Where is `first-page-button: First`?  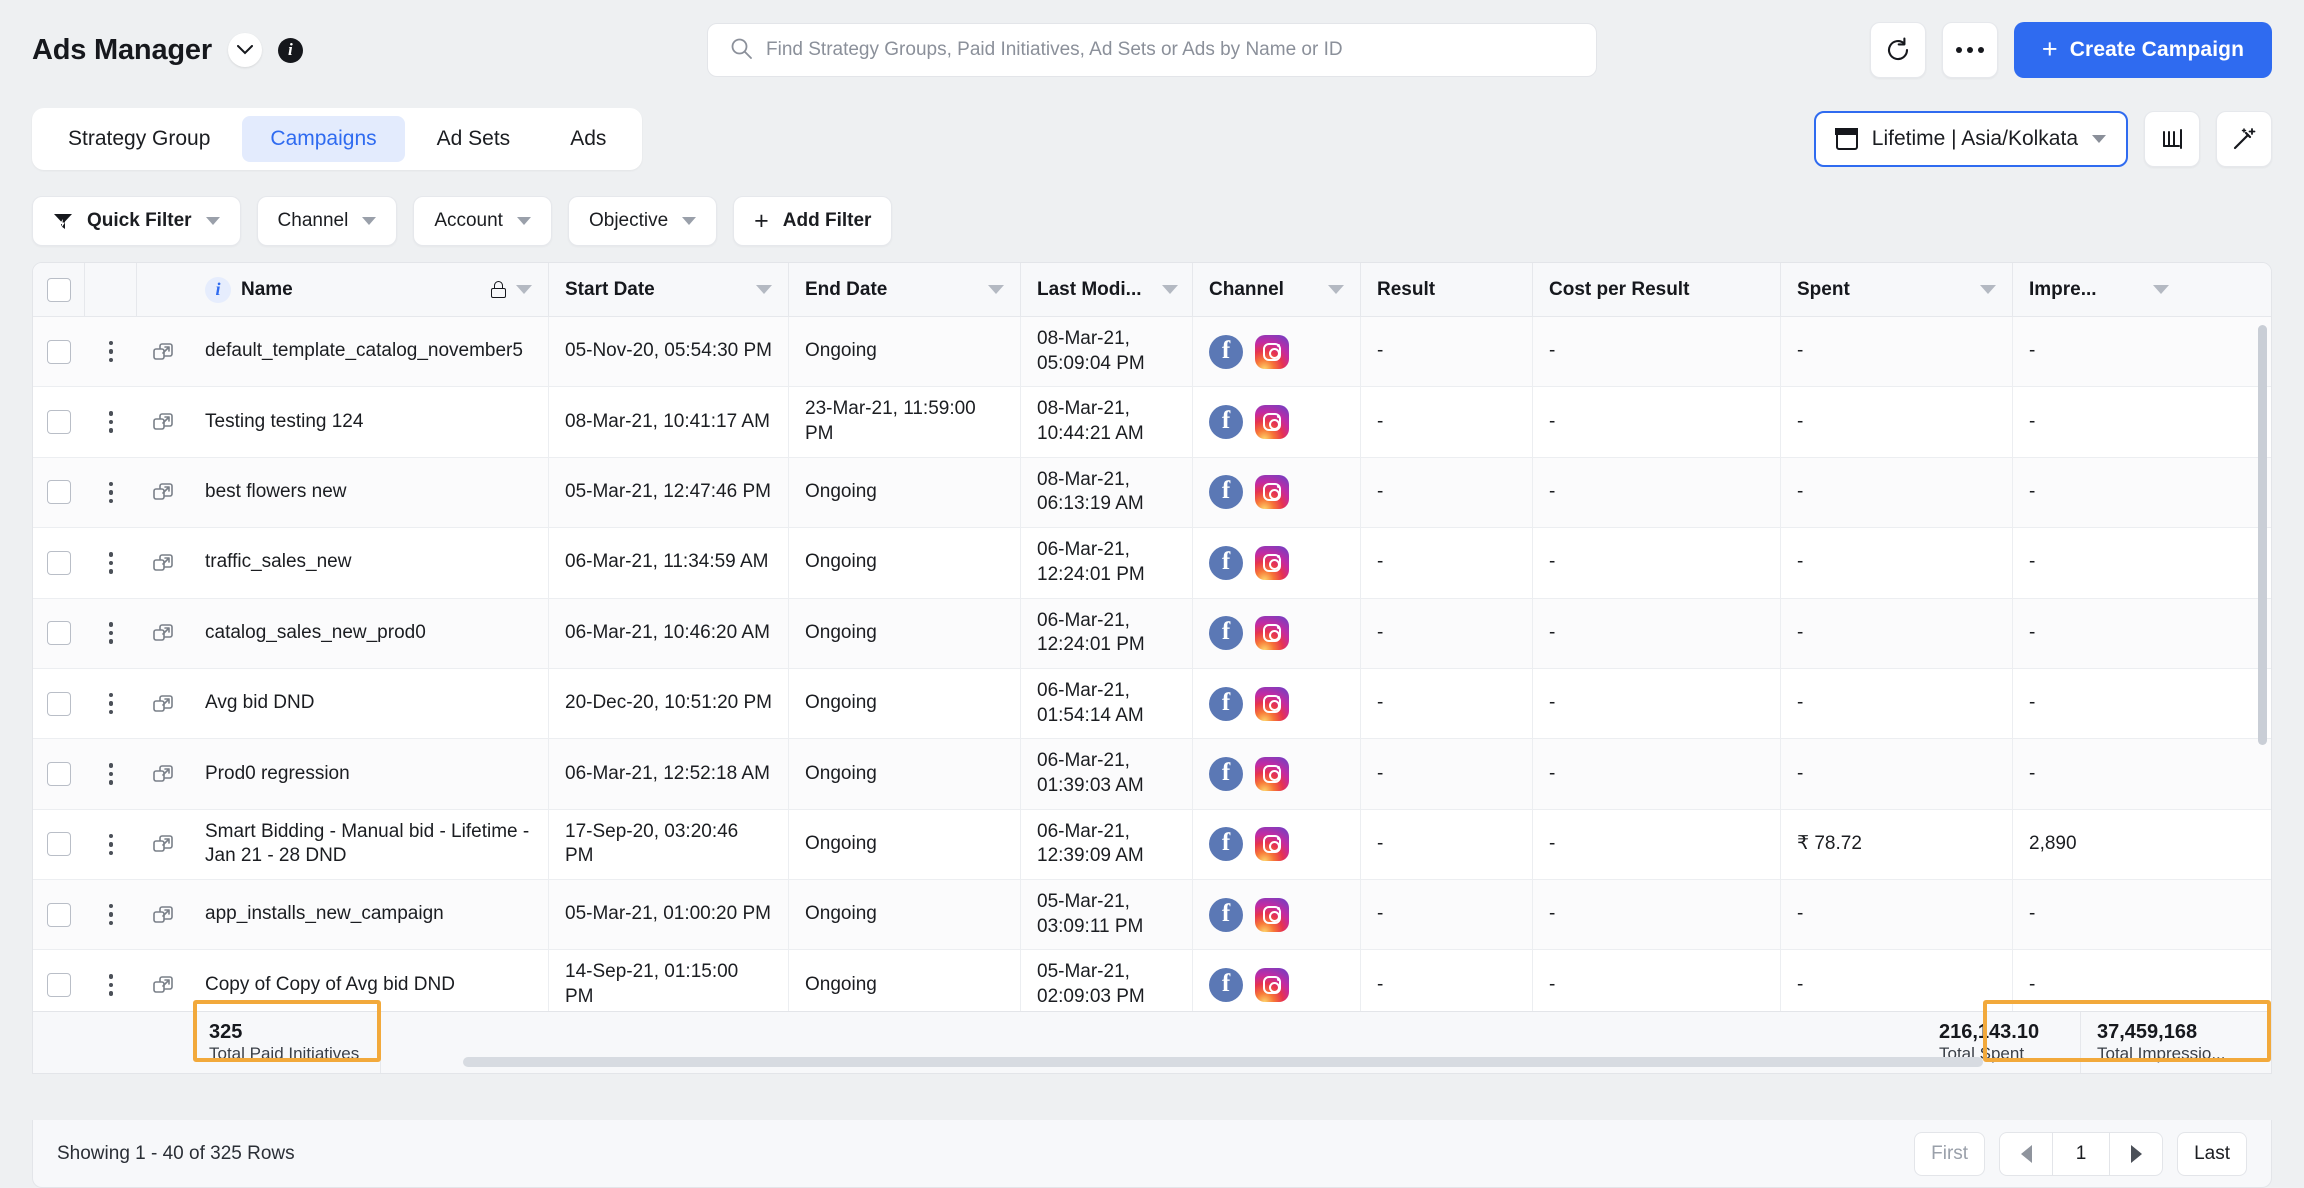
first-page-button: First is located at coordinates (1950, 1153).